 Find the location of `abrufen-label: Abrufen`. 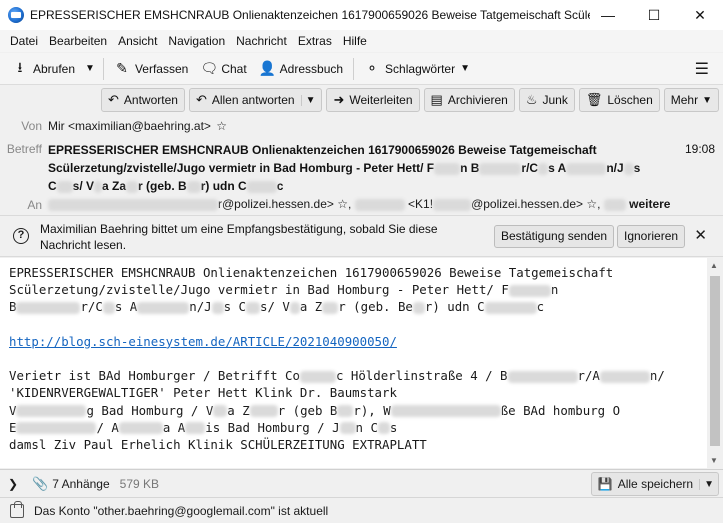

abrufen-label: Abrufen is located at coordinates (54, 68).